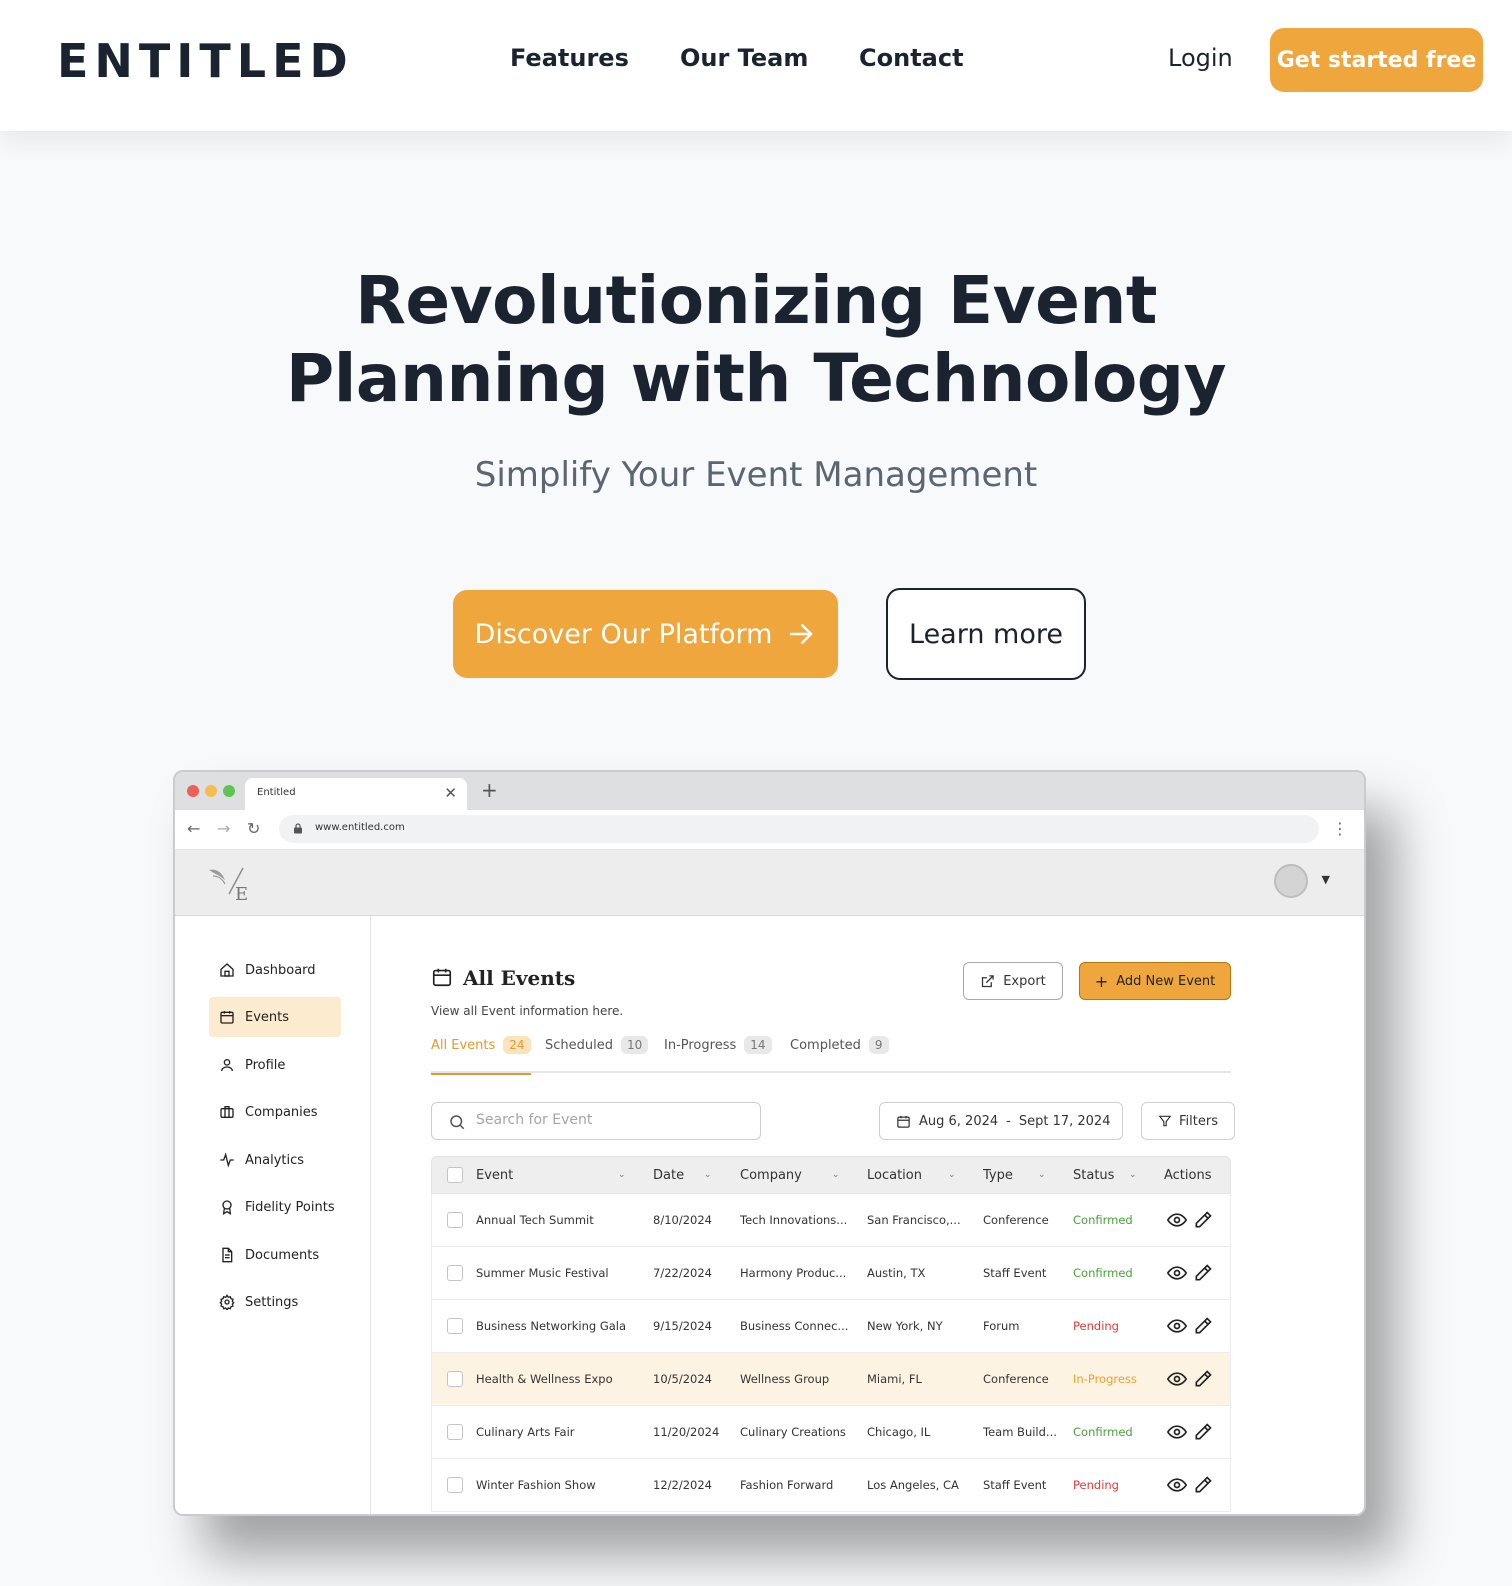  I want to click on sidebar-item-analytics: Analytics, so click(275, 1160).